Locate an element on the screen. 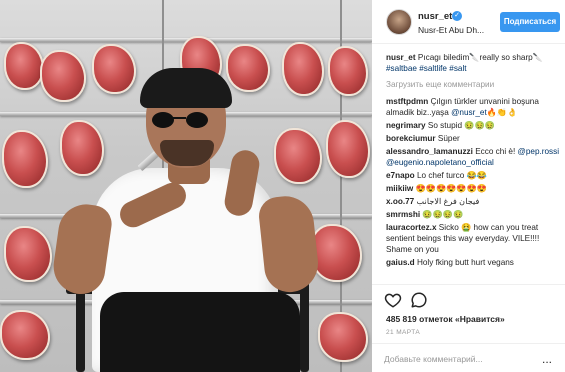  comment-text: Süper is located at coordinates (448, 138).